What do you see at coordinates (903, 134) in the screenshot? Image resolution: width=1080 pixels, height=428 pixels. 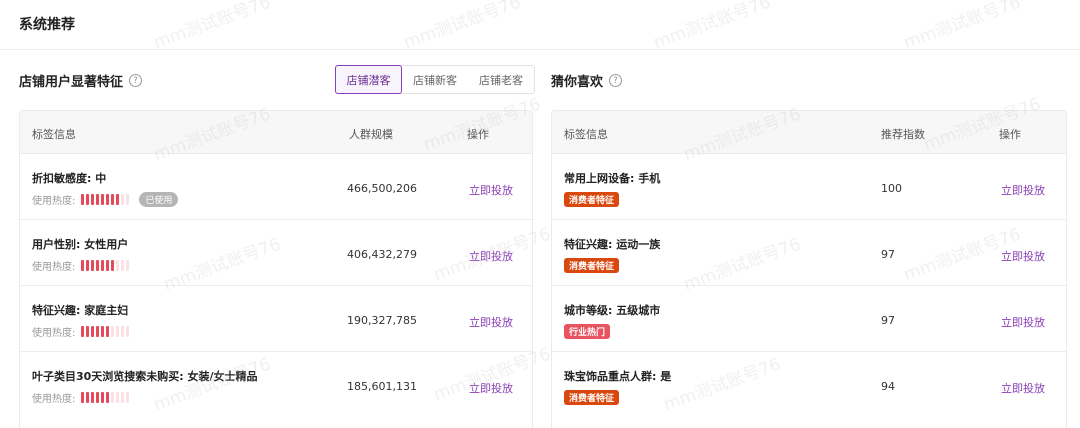 I see `column-header-score: 推荐指数` at bounding box center [903, 134].